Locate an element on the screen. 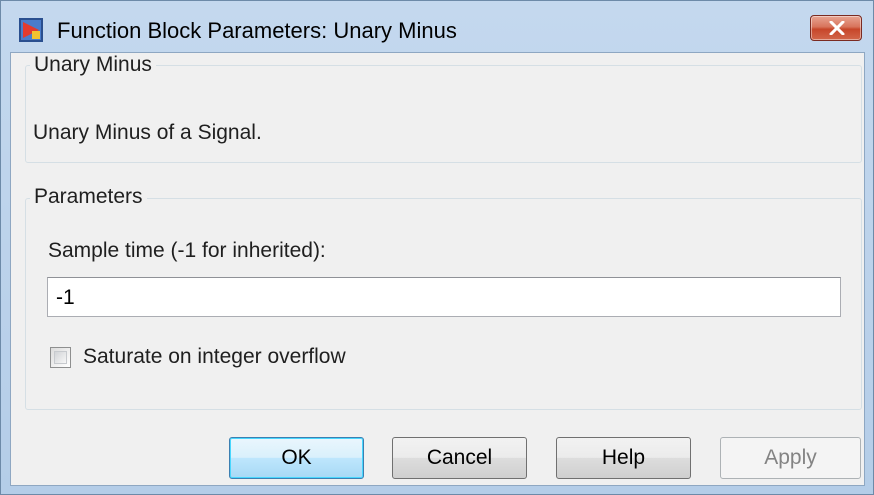 The image size is (874, 495). title-bar: Function Block Parameters: Unary Minus is located at coordinates (437, 22).